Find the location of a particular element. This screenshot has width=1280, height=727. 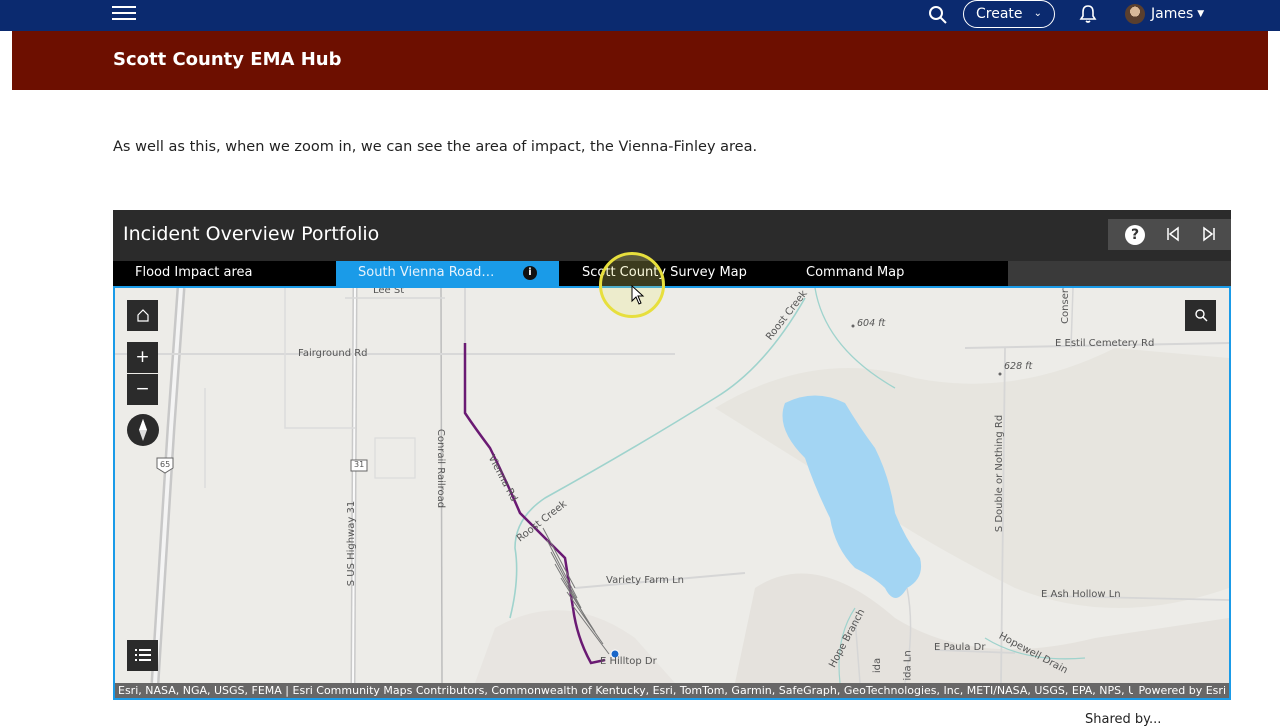

home-icon is located at coordinates (142, 315).